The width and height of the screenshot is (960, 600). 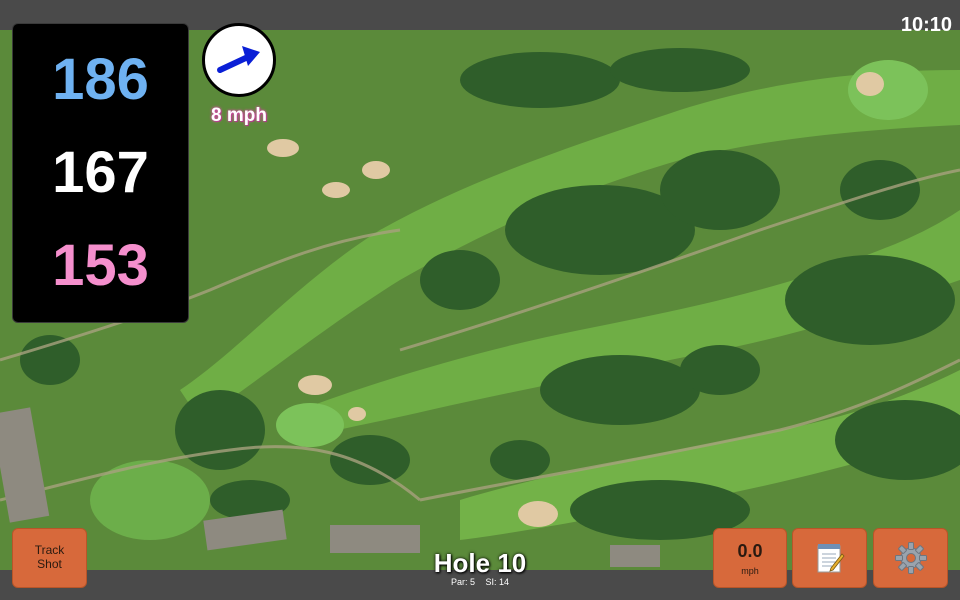 I want to click on track-shot-label-line2: Shot, so click(x=49, y=564).